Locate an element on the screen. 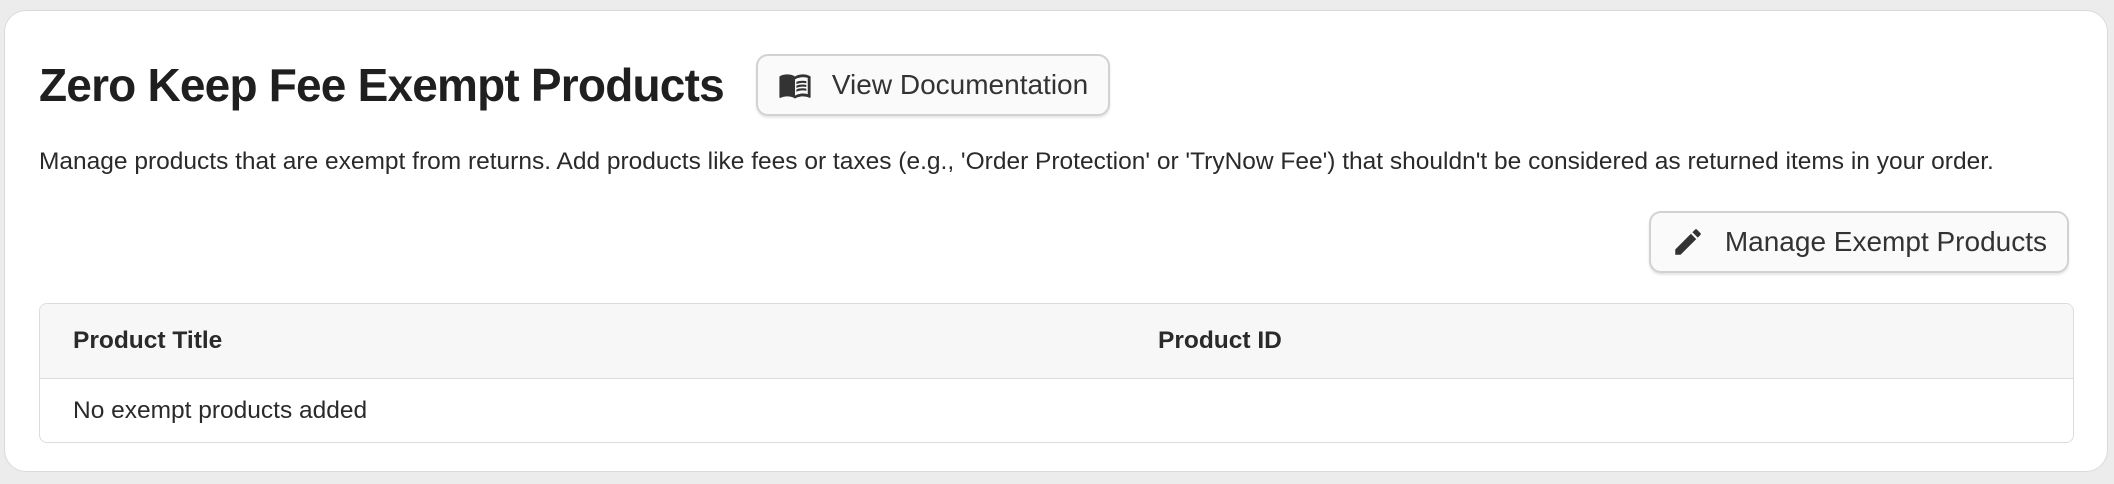 This screenshot has width=2114, height=484. table-header: Product Title Product ID is located at coordinates (1056, 341).